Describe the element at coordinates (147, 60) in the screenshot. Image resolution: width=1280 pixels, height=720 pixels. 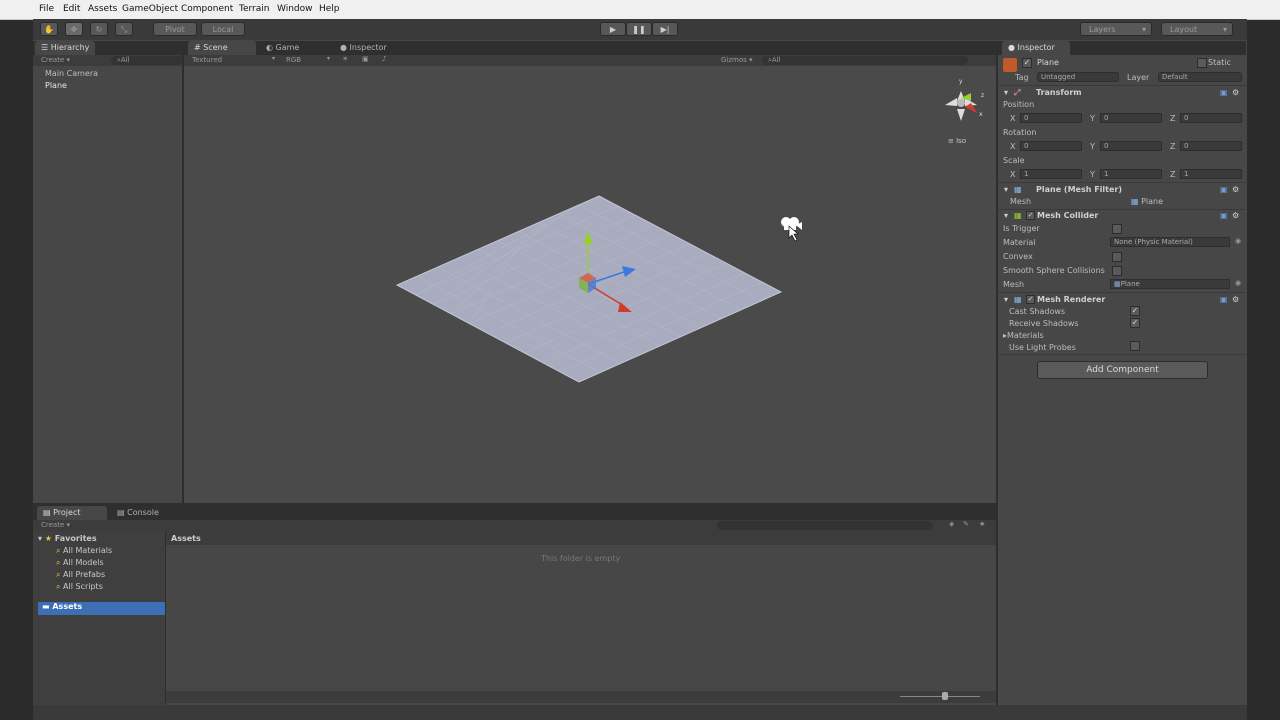
I see `hierarchy-search-input: ⌕All` at that location.